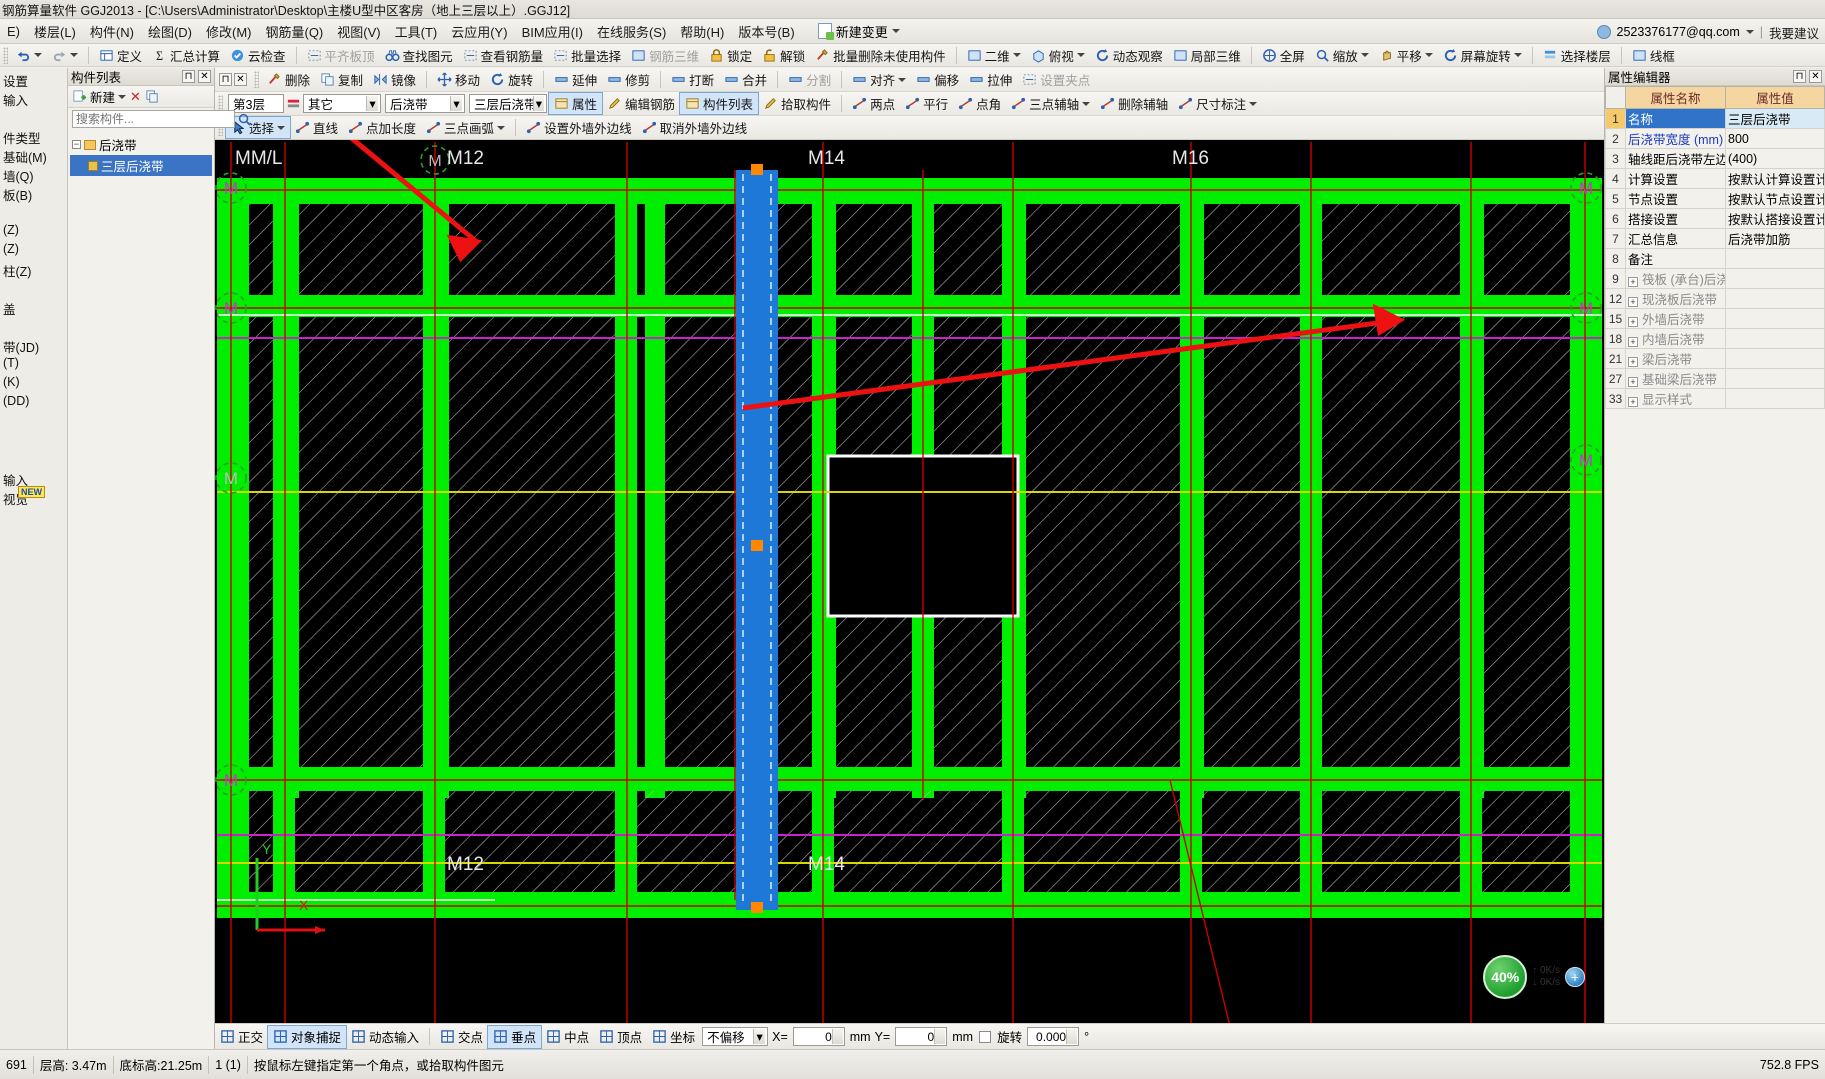 The width and height of the screenshot is (1825, 1079). I want to click on 俯视-button: 俯视, so click(1058, 55).